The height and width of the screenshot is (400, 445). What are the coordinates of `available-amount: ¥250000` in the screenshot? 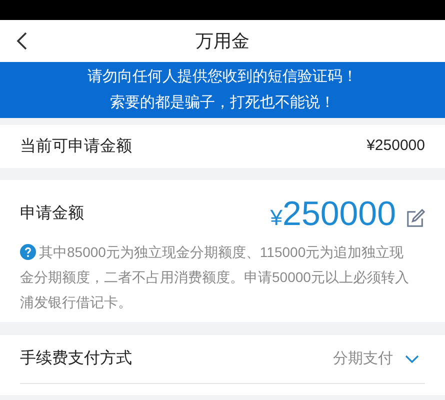 It's located at (395, 146).